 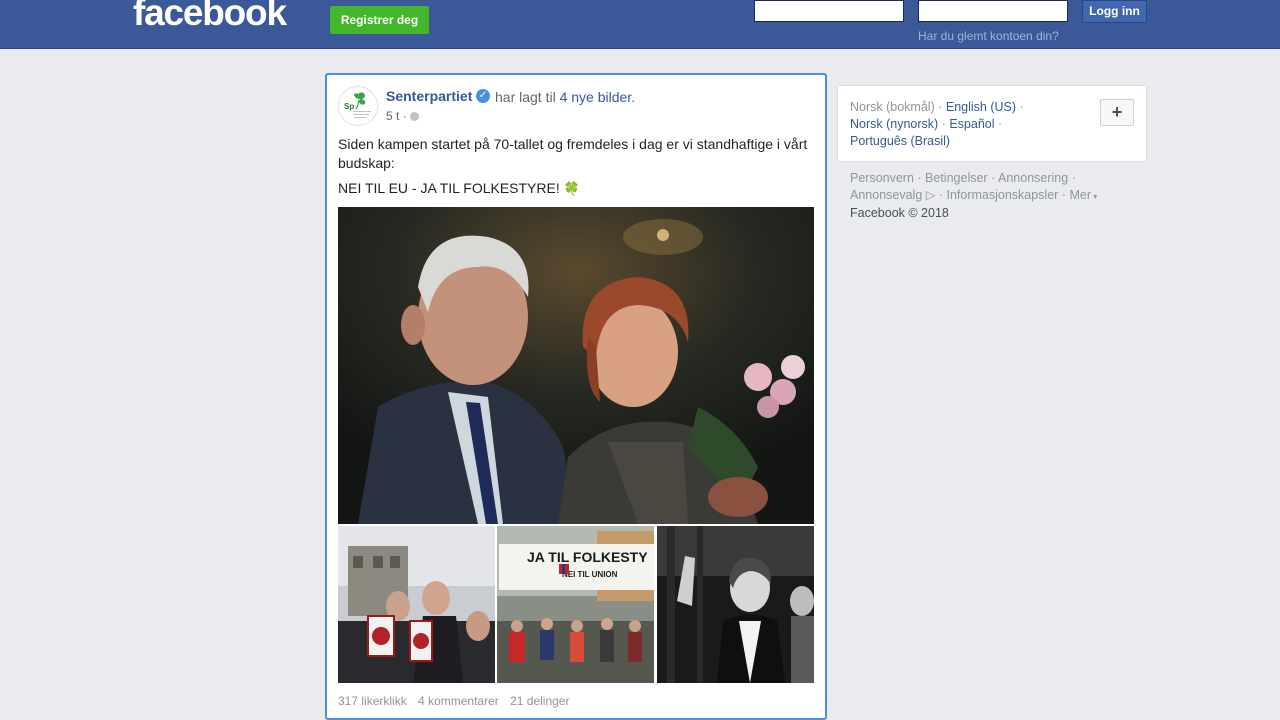 I want to click on comments-count: 4 kommentarer, so click(x=458, y=701).